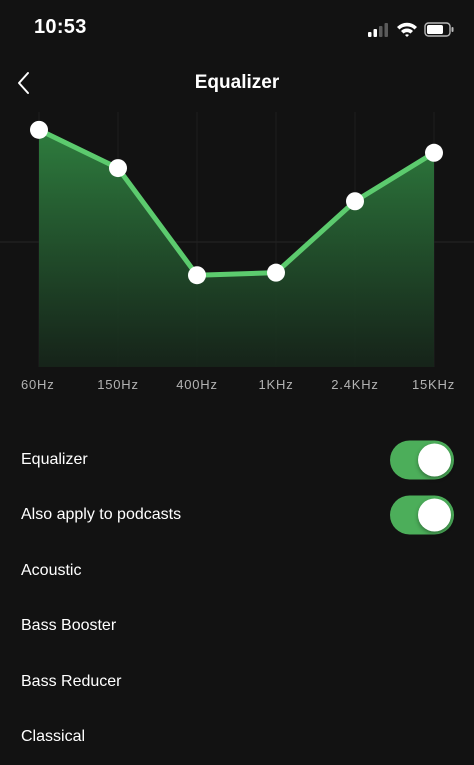 Image resolution: width=474 pixels, height=765 pixels. Describe the element at coordinates (433, 384) in the screenshot. I see `eq-band-label: 15KHz` at that location.